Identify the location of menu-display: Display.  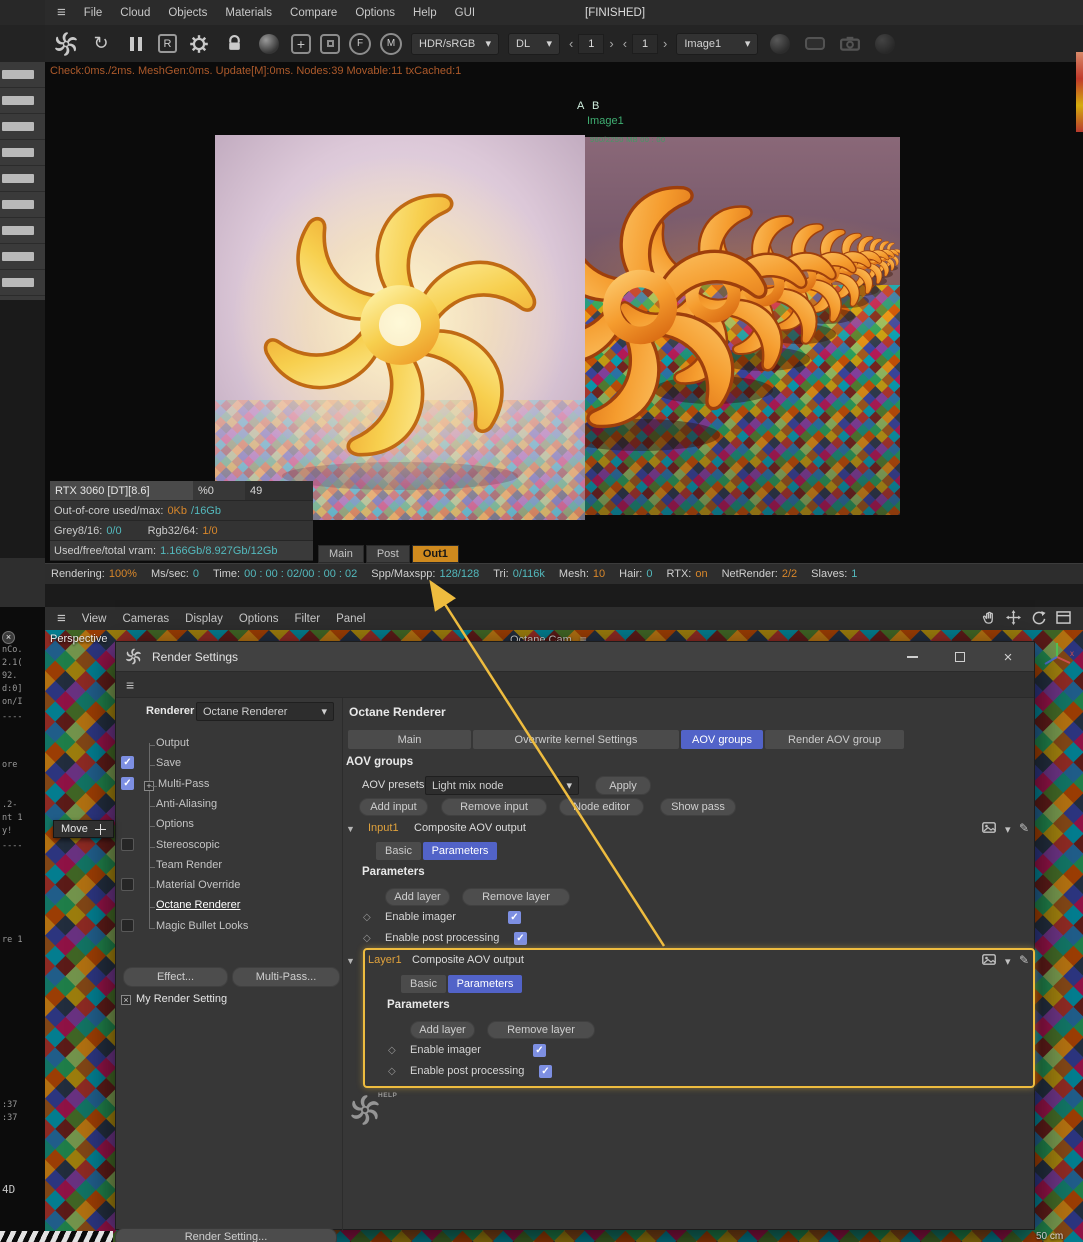
(204, 619).